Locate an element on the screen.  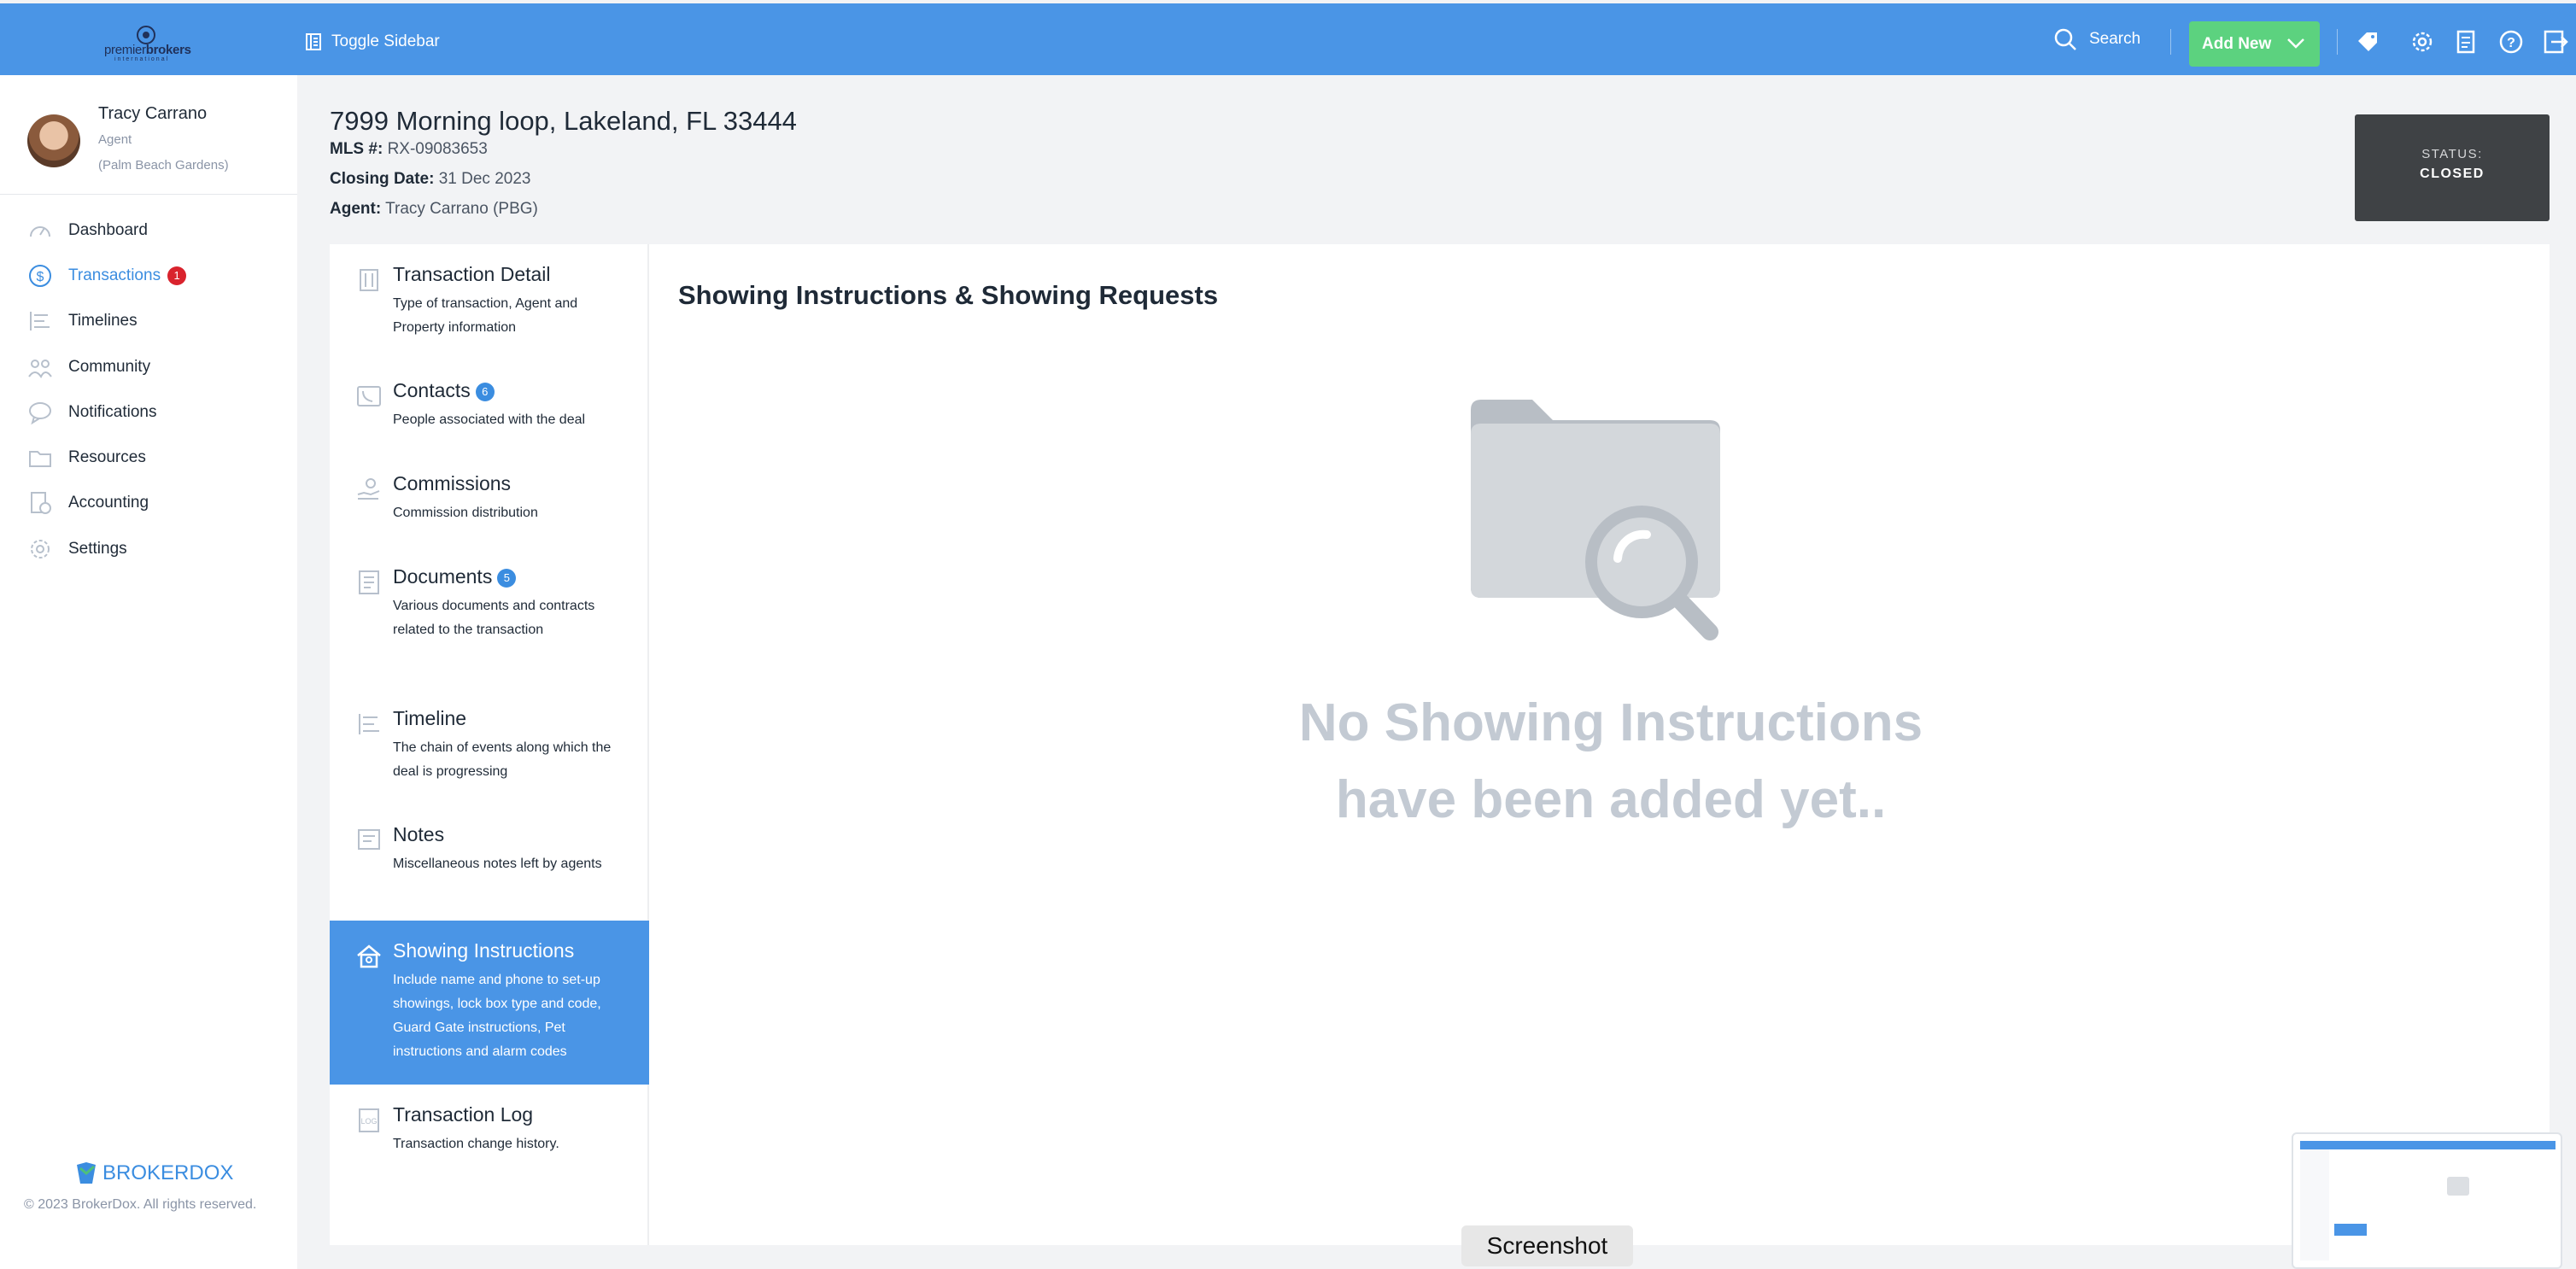
sidebar-item-label: Accounting is located at coordinates (108, 503).